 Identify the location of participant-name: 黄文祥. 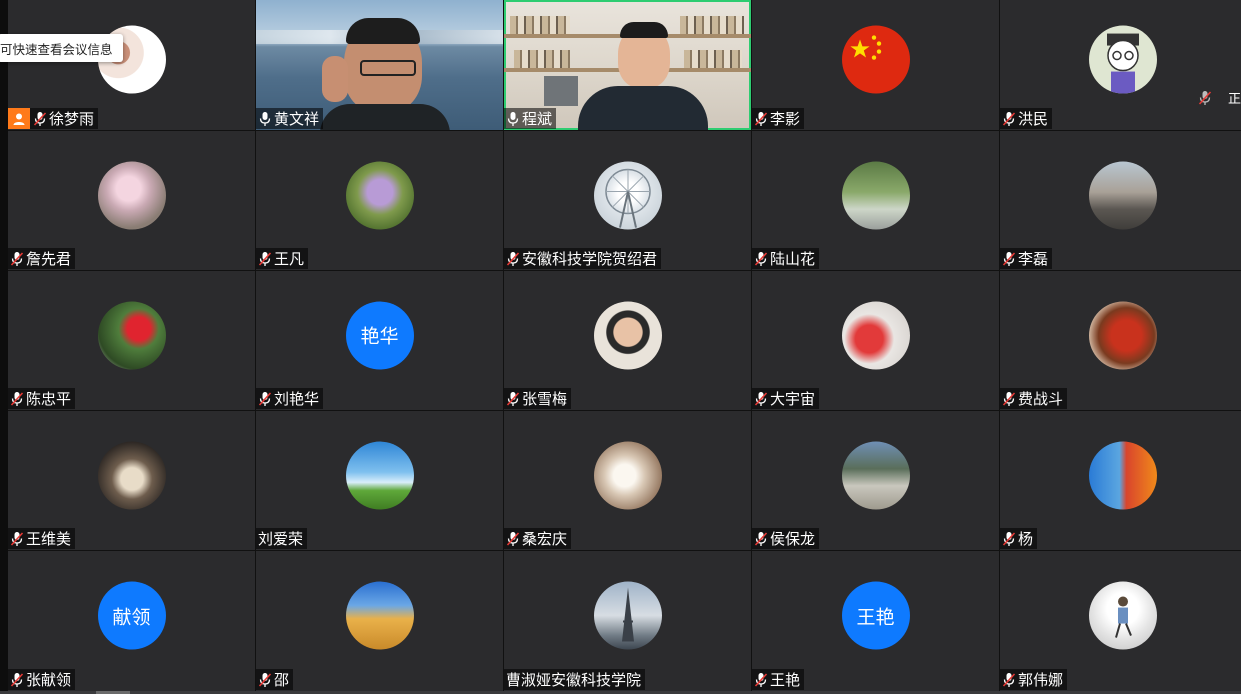
(297, 119).